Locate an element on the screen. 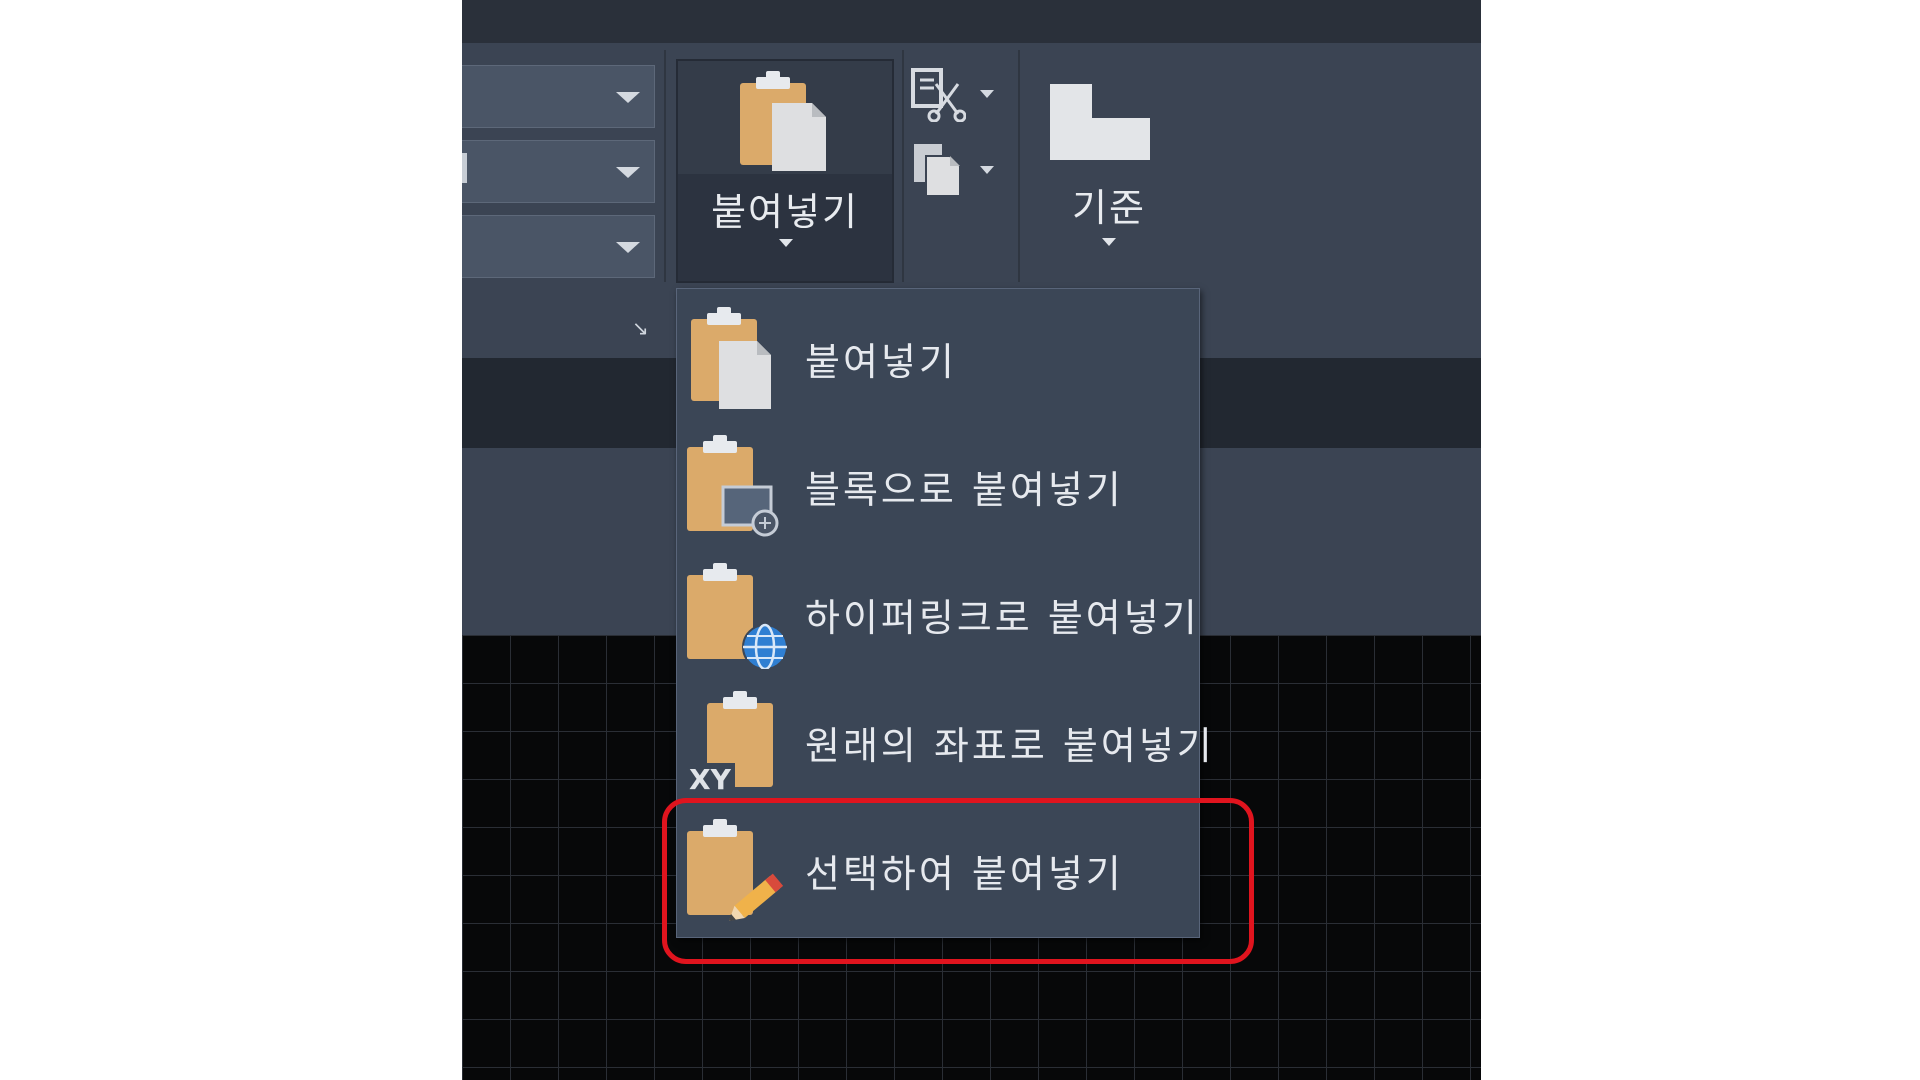 This screenshot has width=1920, height=1080. menu-item-paste-original-coordinates: XY 원래의 좌표로 붙여넣기 is located at coordinates (944, 737).